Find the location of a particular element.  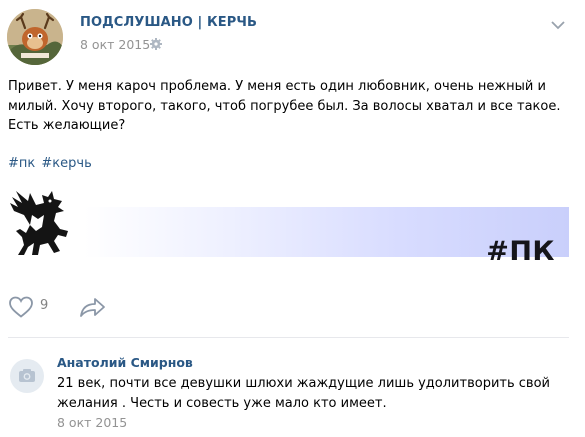

post-date: 8 окт 2015 is located at coordinates (115, 44).